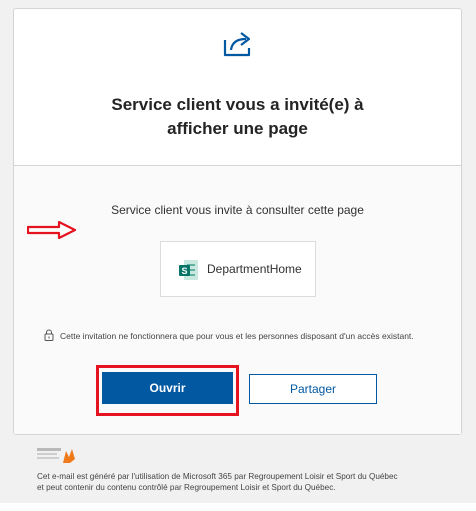  What do you see at coordinates (184, 271) in the screenshot?
I see `svg-text: S` at bounding box center [184, 271].